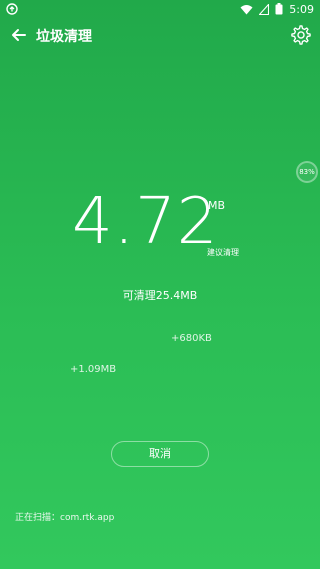 The height and width of the screenshot is (569, 320). Describe the element at coordinates (246, 9) in the screenshot. I see `wifi-icon` at that location.